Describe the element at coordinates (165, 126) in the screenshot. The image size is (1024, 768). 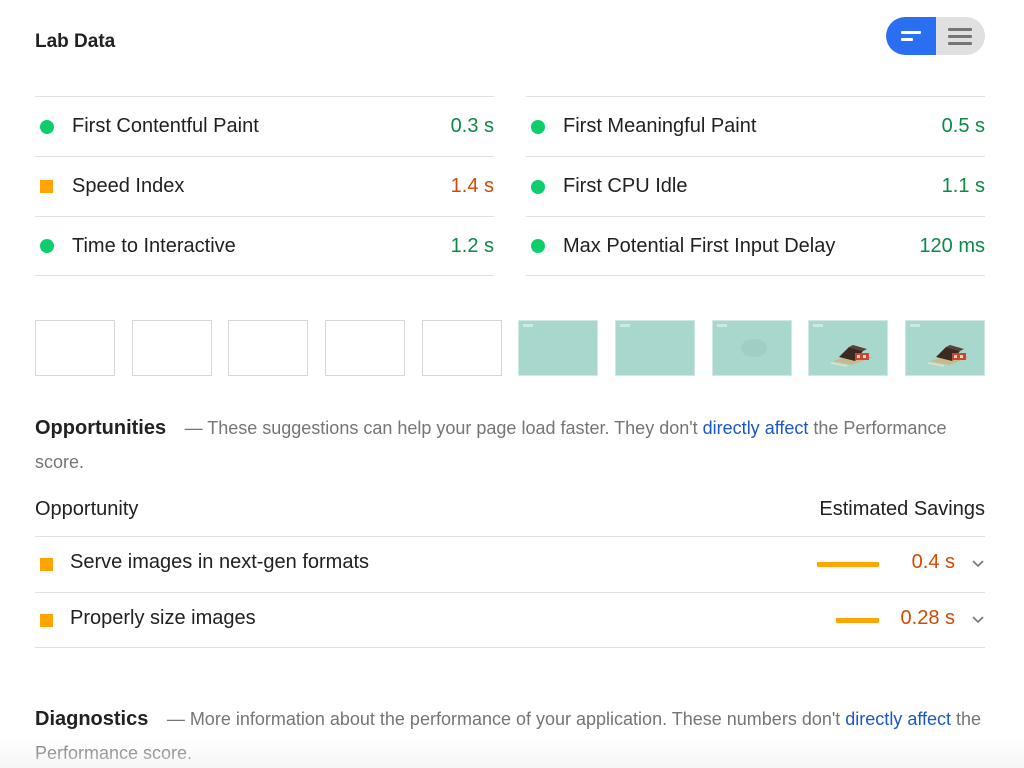
I see `metric-label: First Contentful Paint` at that location.